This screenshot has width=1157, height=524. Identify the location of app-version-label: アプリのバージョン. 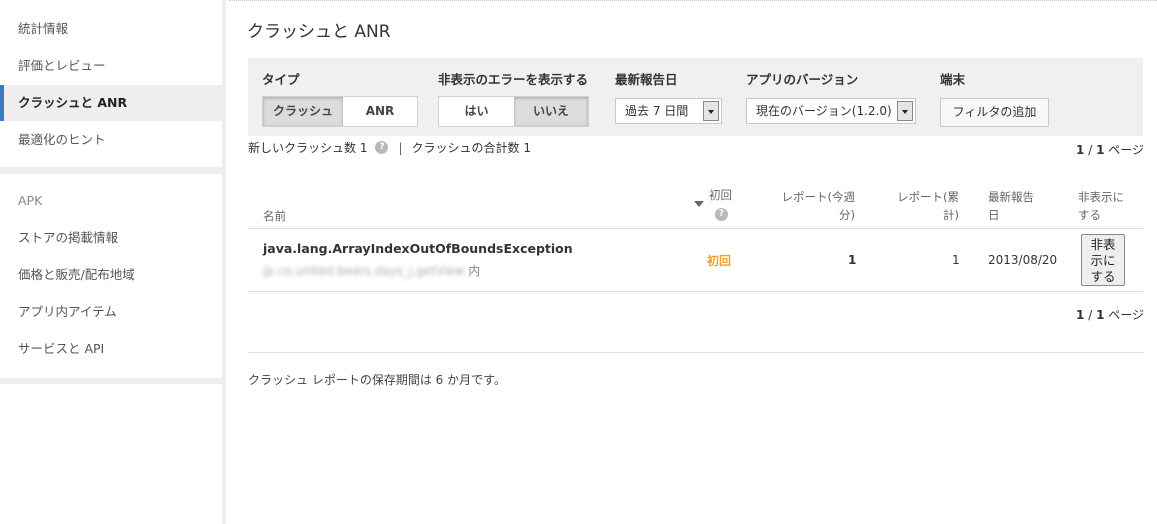
(802, 79).